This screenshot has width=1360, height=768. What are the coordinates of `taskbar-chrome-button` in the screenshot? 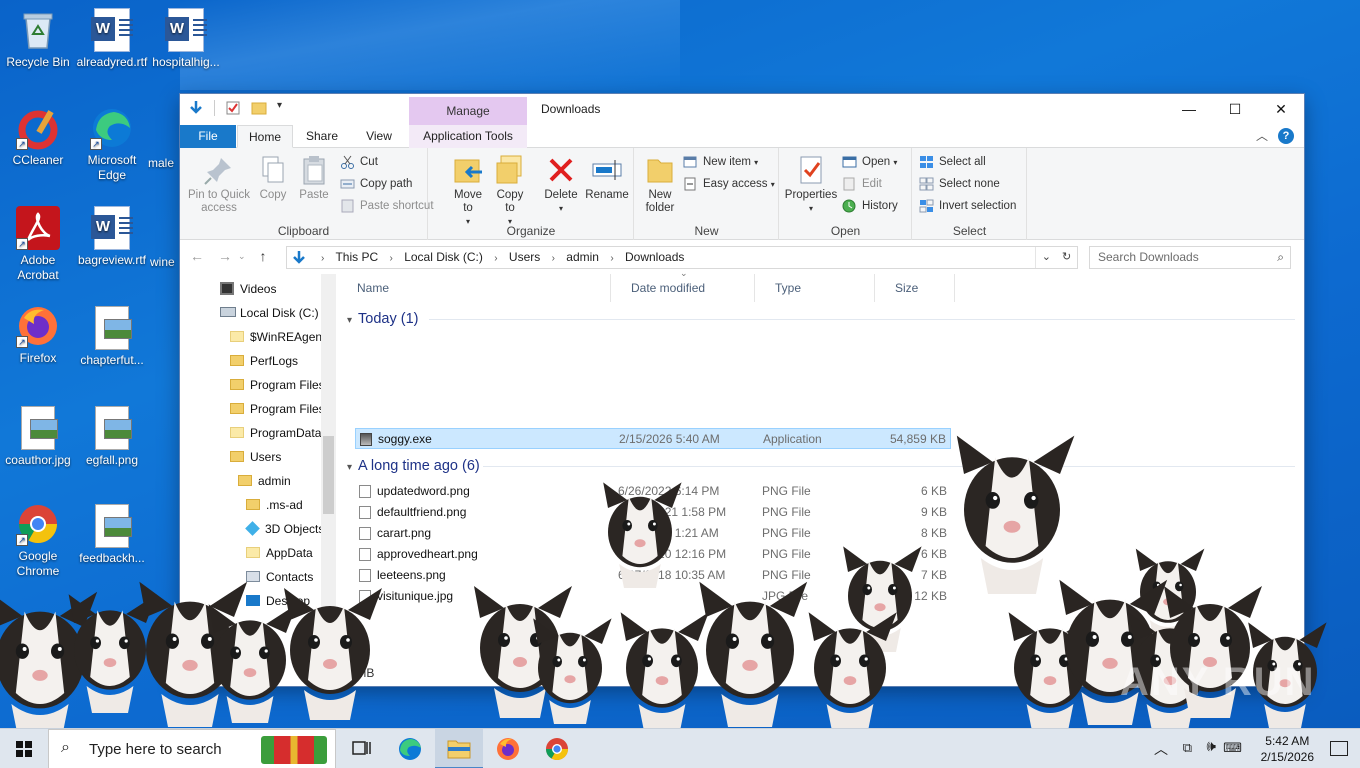 It's located at (557, 748).